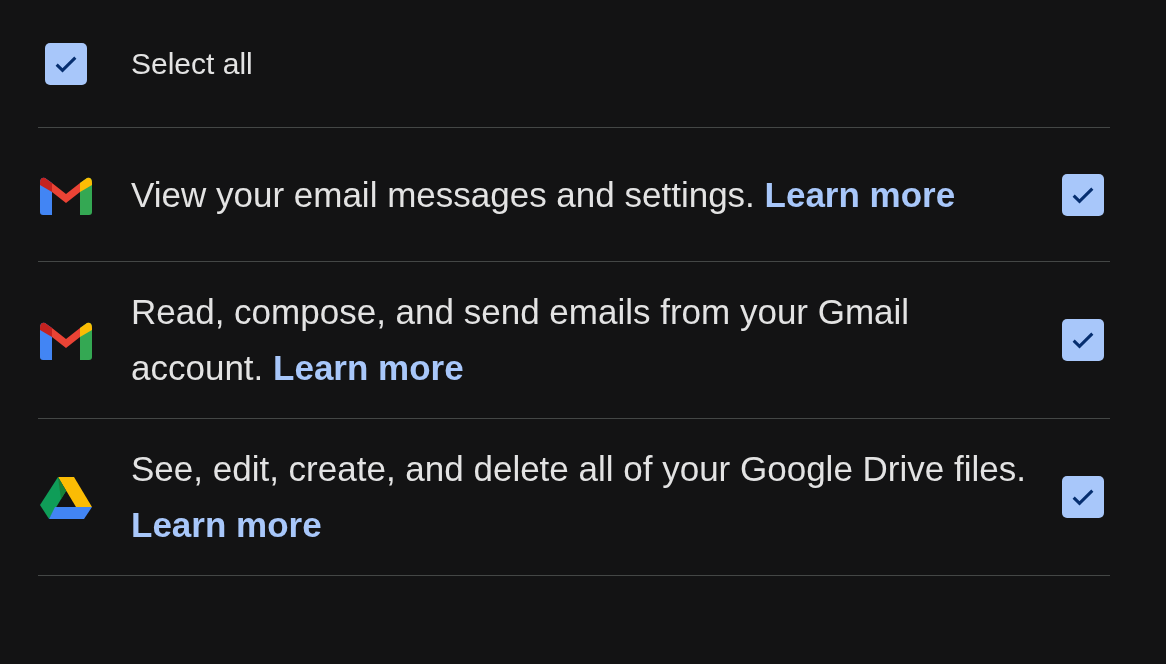 This screenshot has width=1166, height=664. Describe the element at coordinates (579, 497) in the screenshot. I see `permission-text: See, edit, create, and delete all of your Google Drive files. Learn more` at that location.